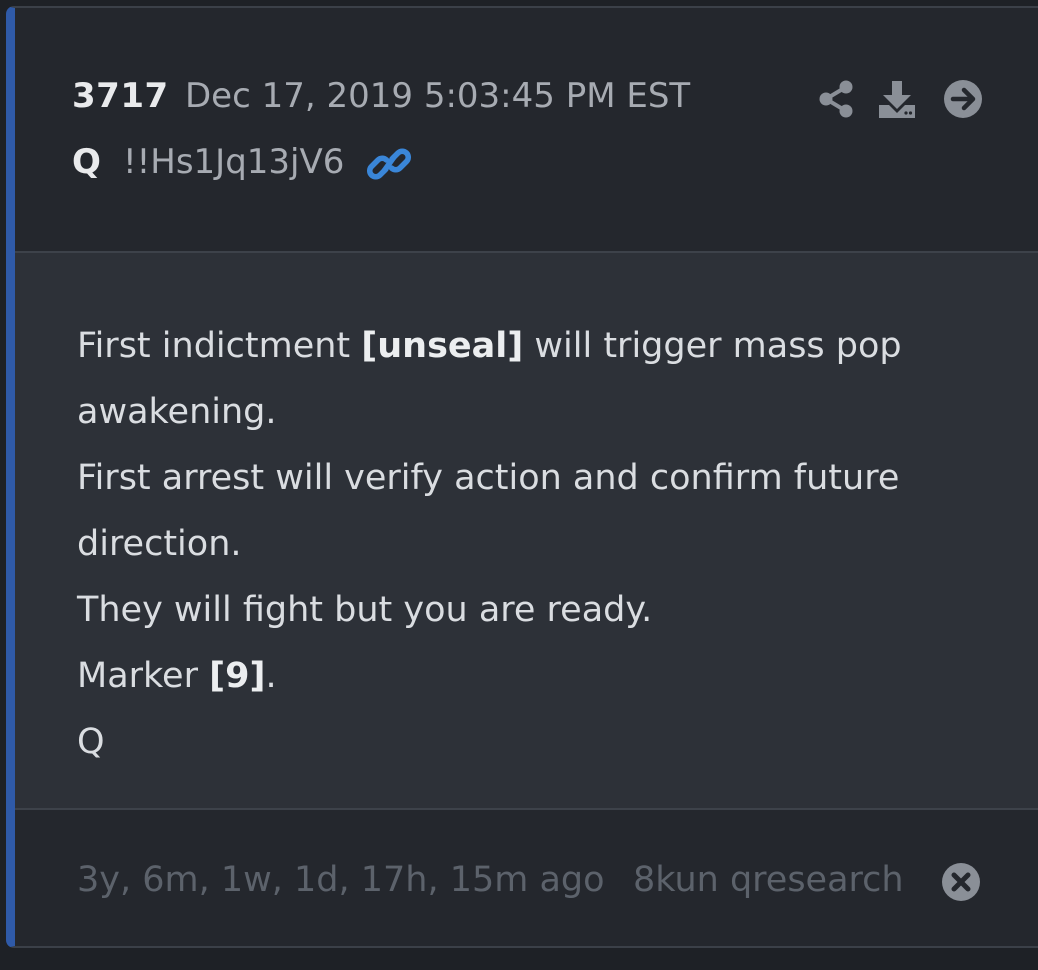 The image size is (1038, 970). What do you see at coordinates (159, 544) in the screenshot?
I see `message-line: direction.` at bounding box center [159, 544].